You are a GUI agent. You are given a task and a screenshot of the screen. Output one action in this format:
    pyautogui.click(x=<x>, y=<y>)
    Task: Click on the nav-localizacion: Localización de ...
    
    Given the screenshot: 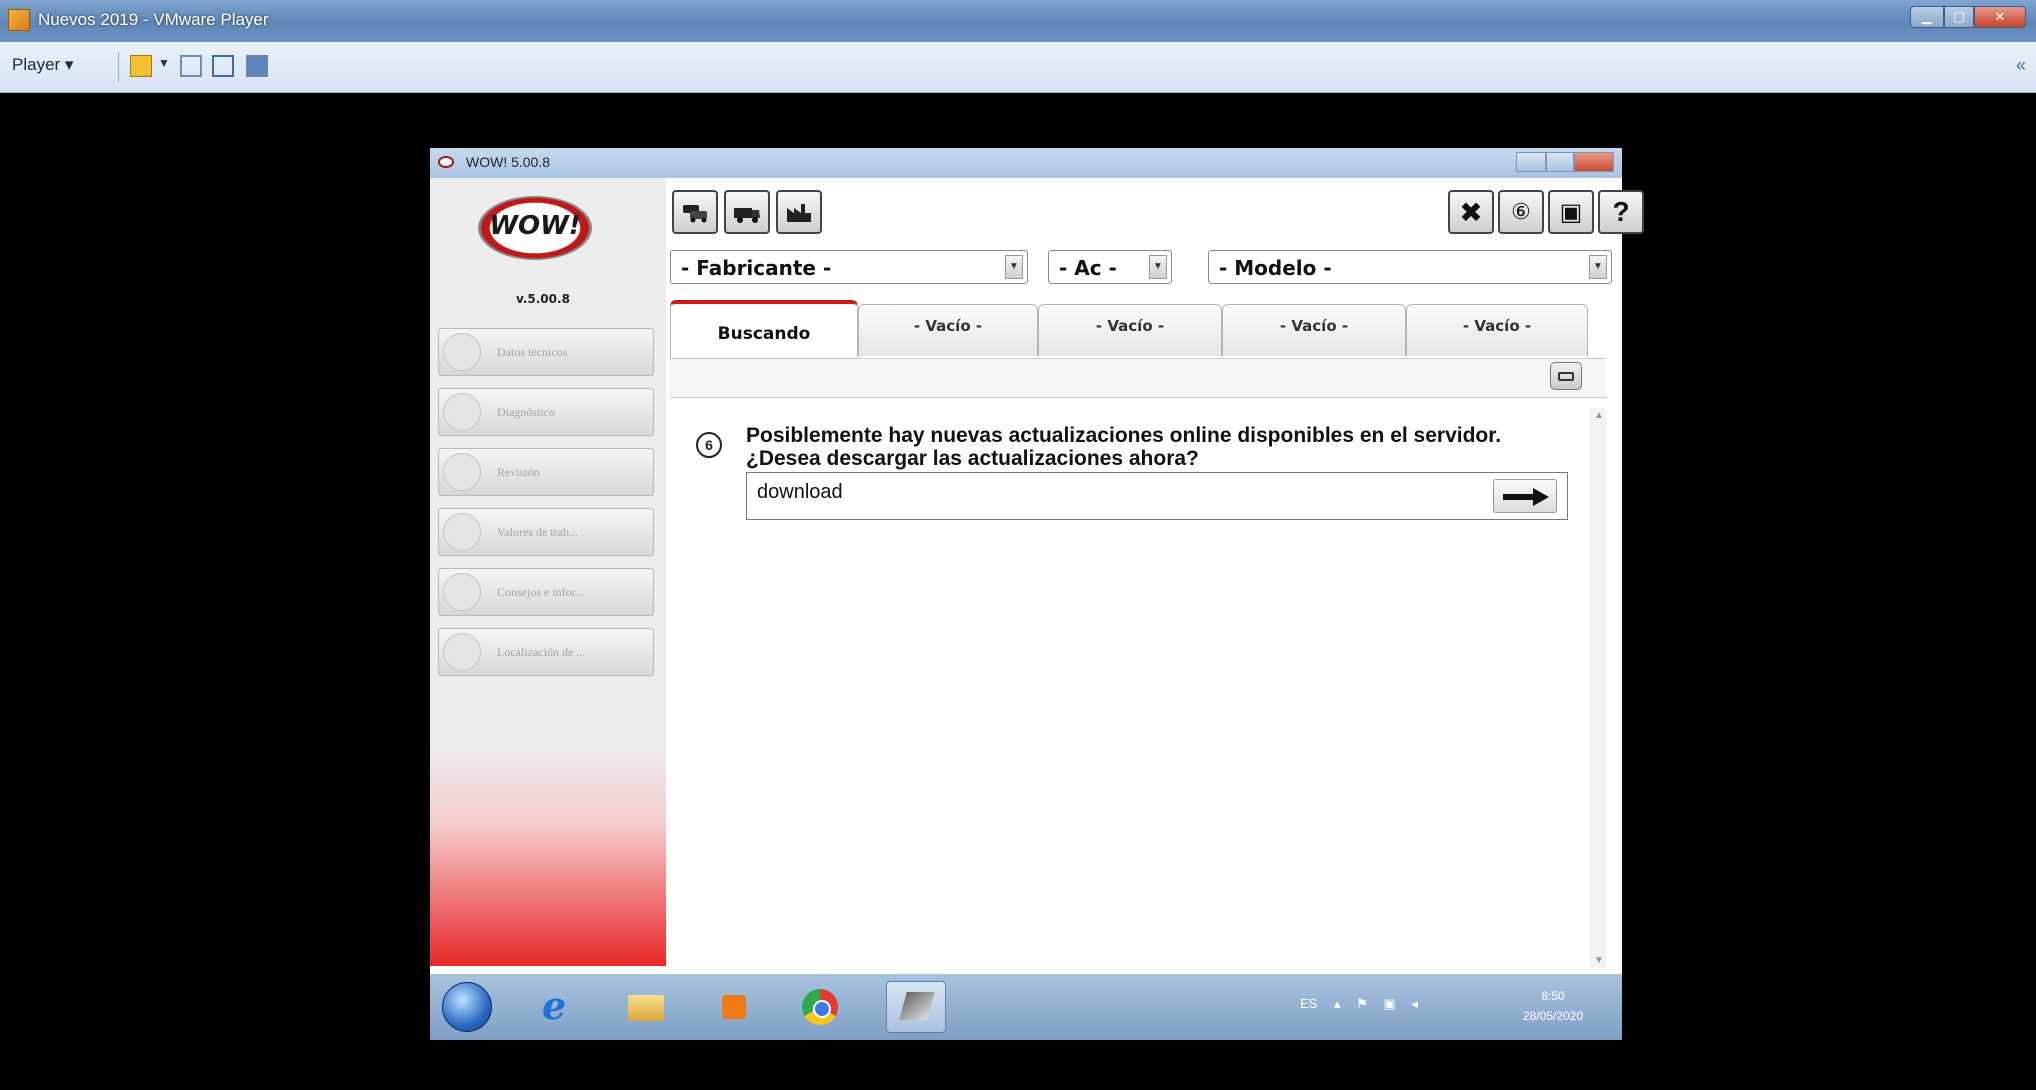 What is the action you would take?
    pyautogui.click(x=546, y=652)
    